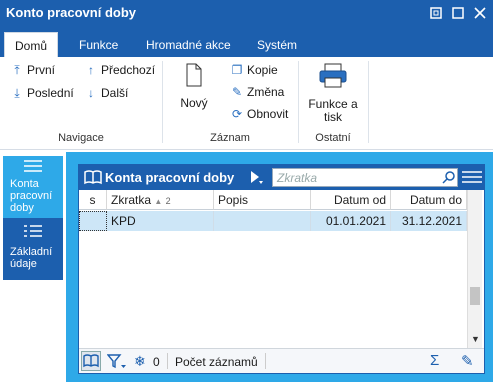 The image size is (493, 382). Describe the element at coordinates (351, 200) in the screenshot. I see `column-header-datum-od: Datum od` at that location.